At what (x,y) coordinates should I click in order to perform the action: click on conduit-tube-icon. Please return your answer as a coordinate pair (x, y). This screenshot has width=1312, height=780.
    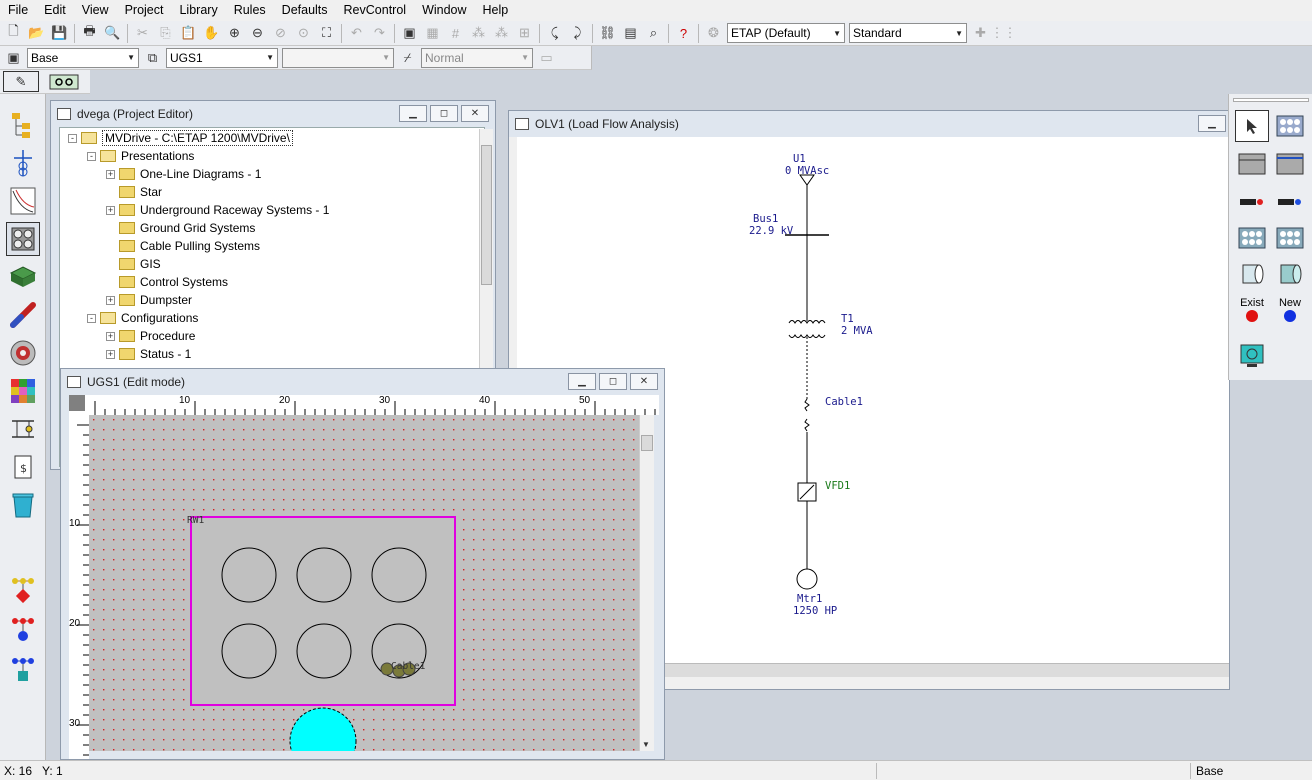
    Looking at the image, I should click on (1252, 274).